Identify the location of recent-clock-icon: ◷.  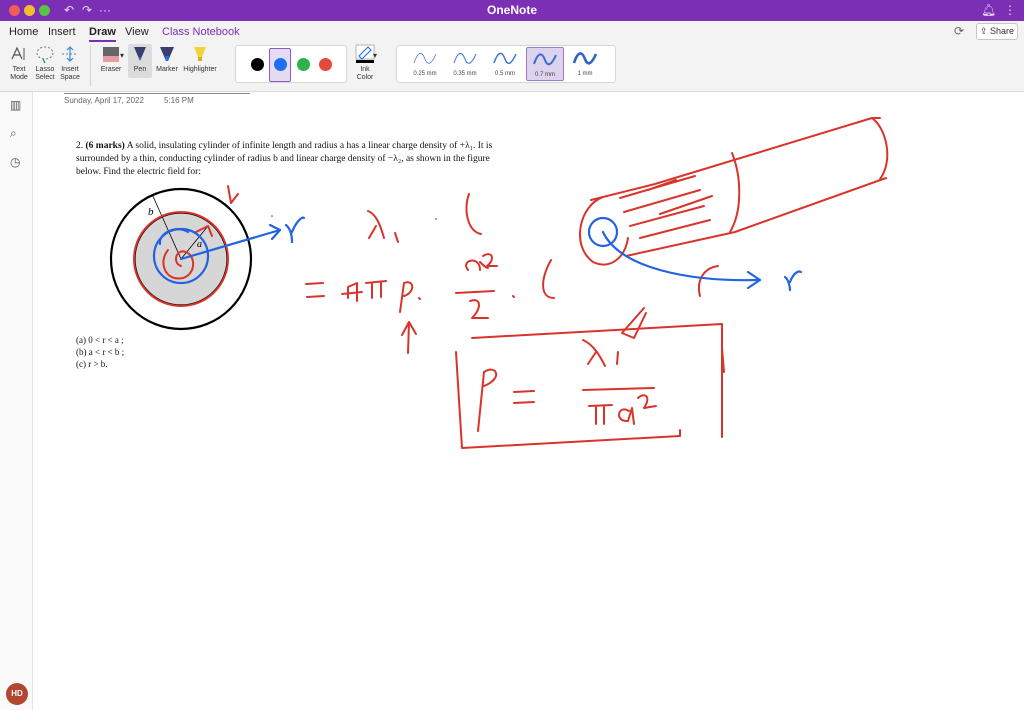
(15, 162).